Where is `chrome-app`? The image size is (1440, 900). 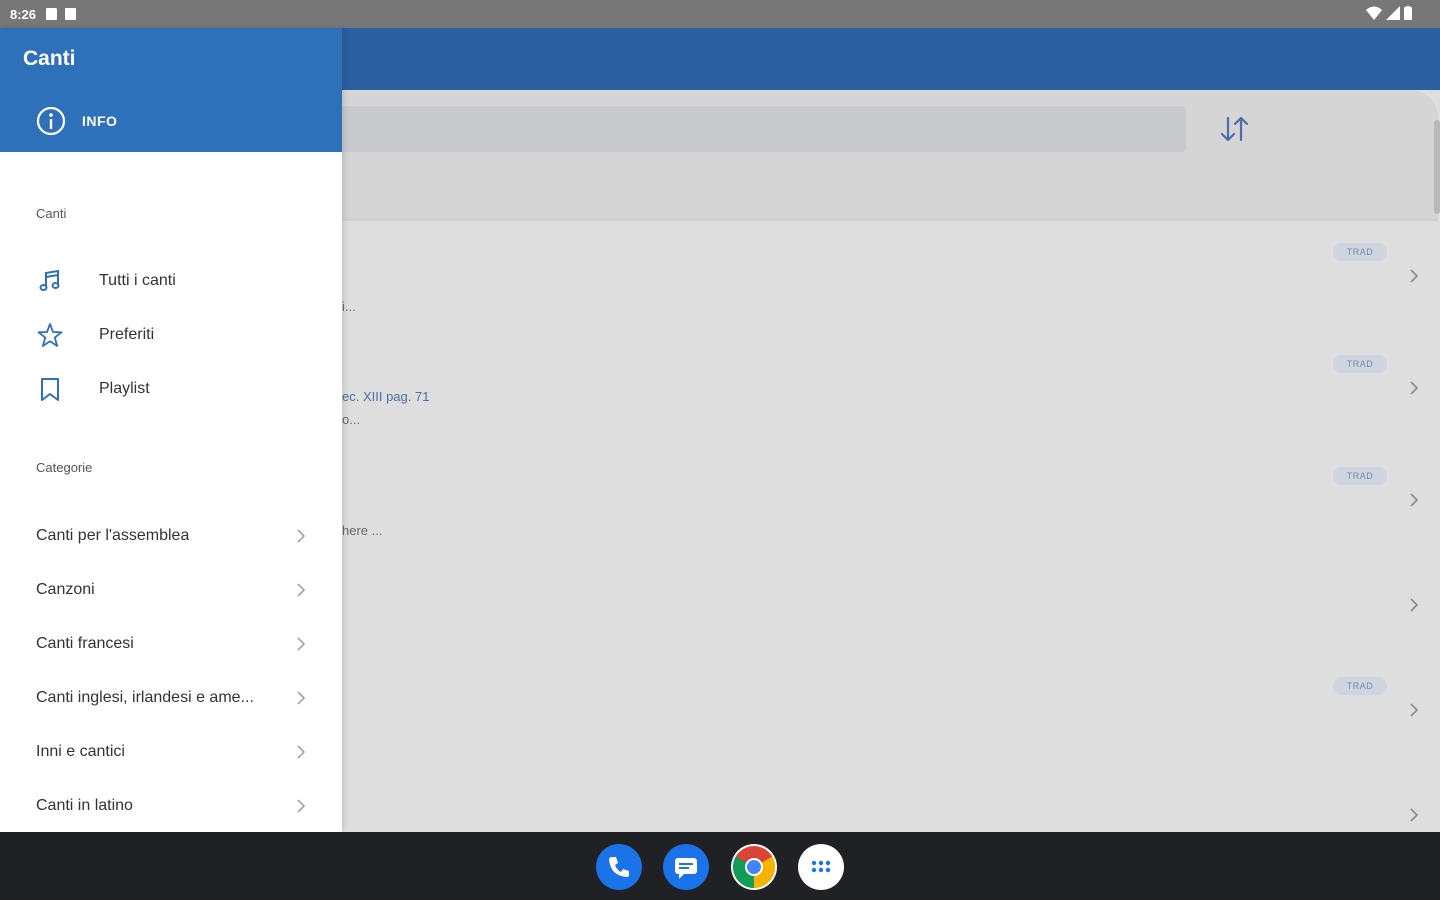
chrome-app is located at coordinates (754, 867).